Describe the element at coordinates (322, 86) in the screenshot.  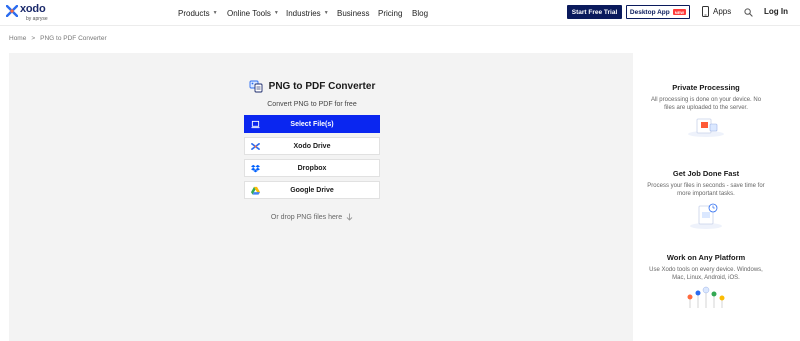
I see `page-title: PNG to PDF Converter` at that location.